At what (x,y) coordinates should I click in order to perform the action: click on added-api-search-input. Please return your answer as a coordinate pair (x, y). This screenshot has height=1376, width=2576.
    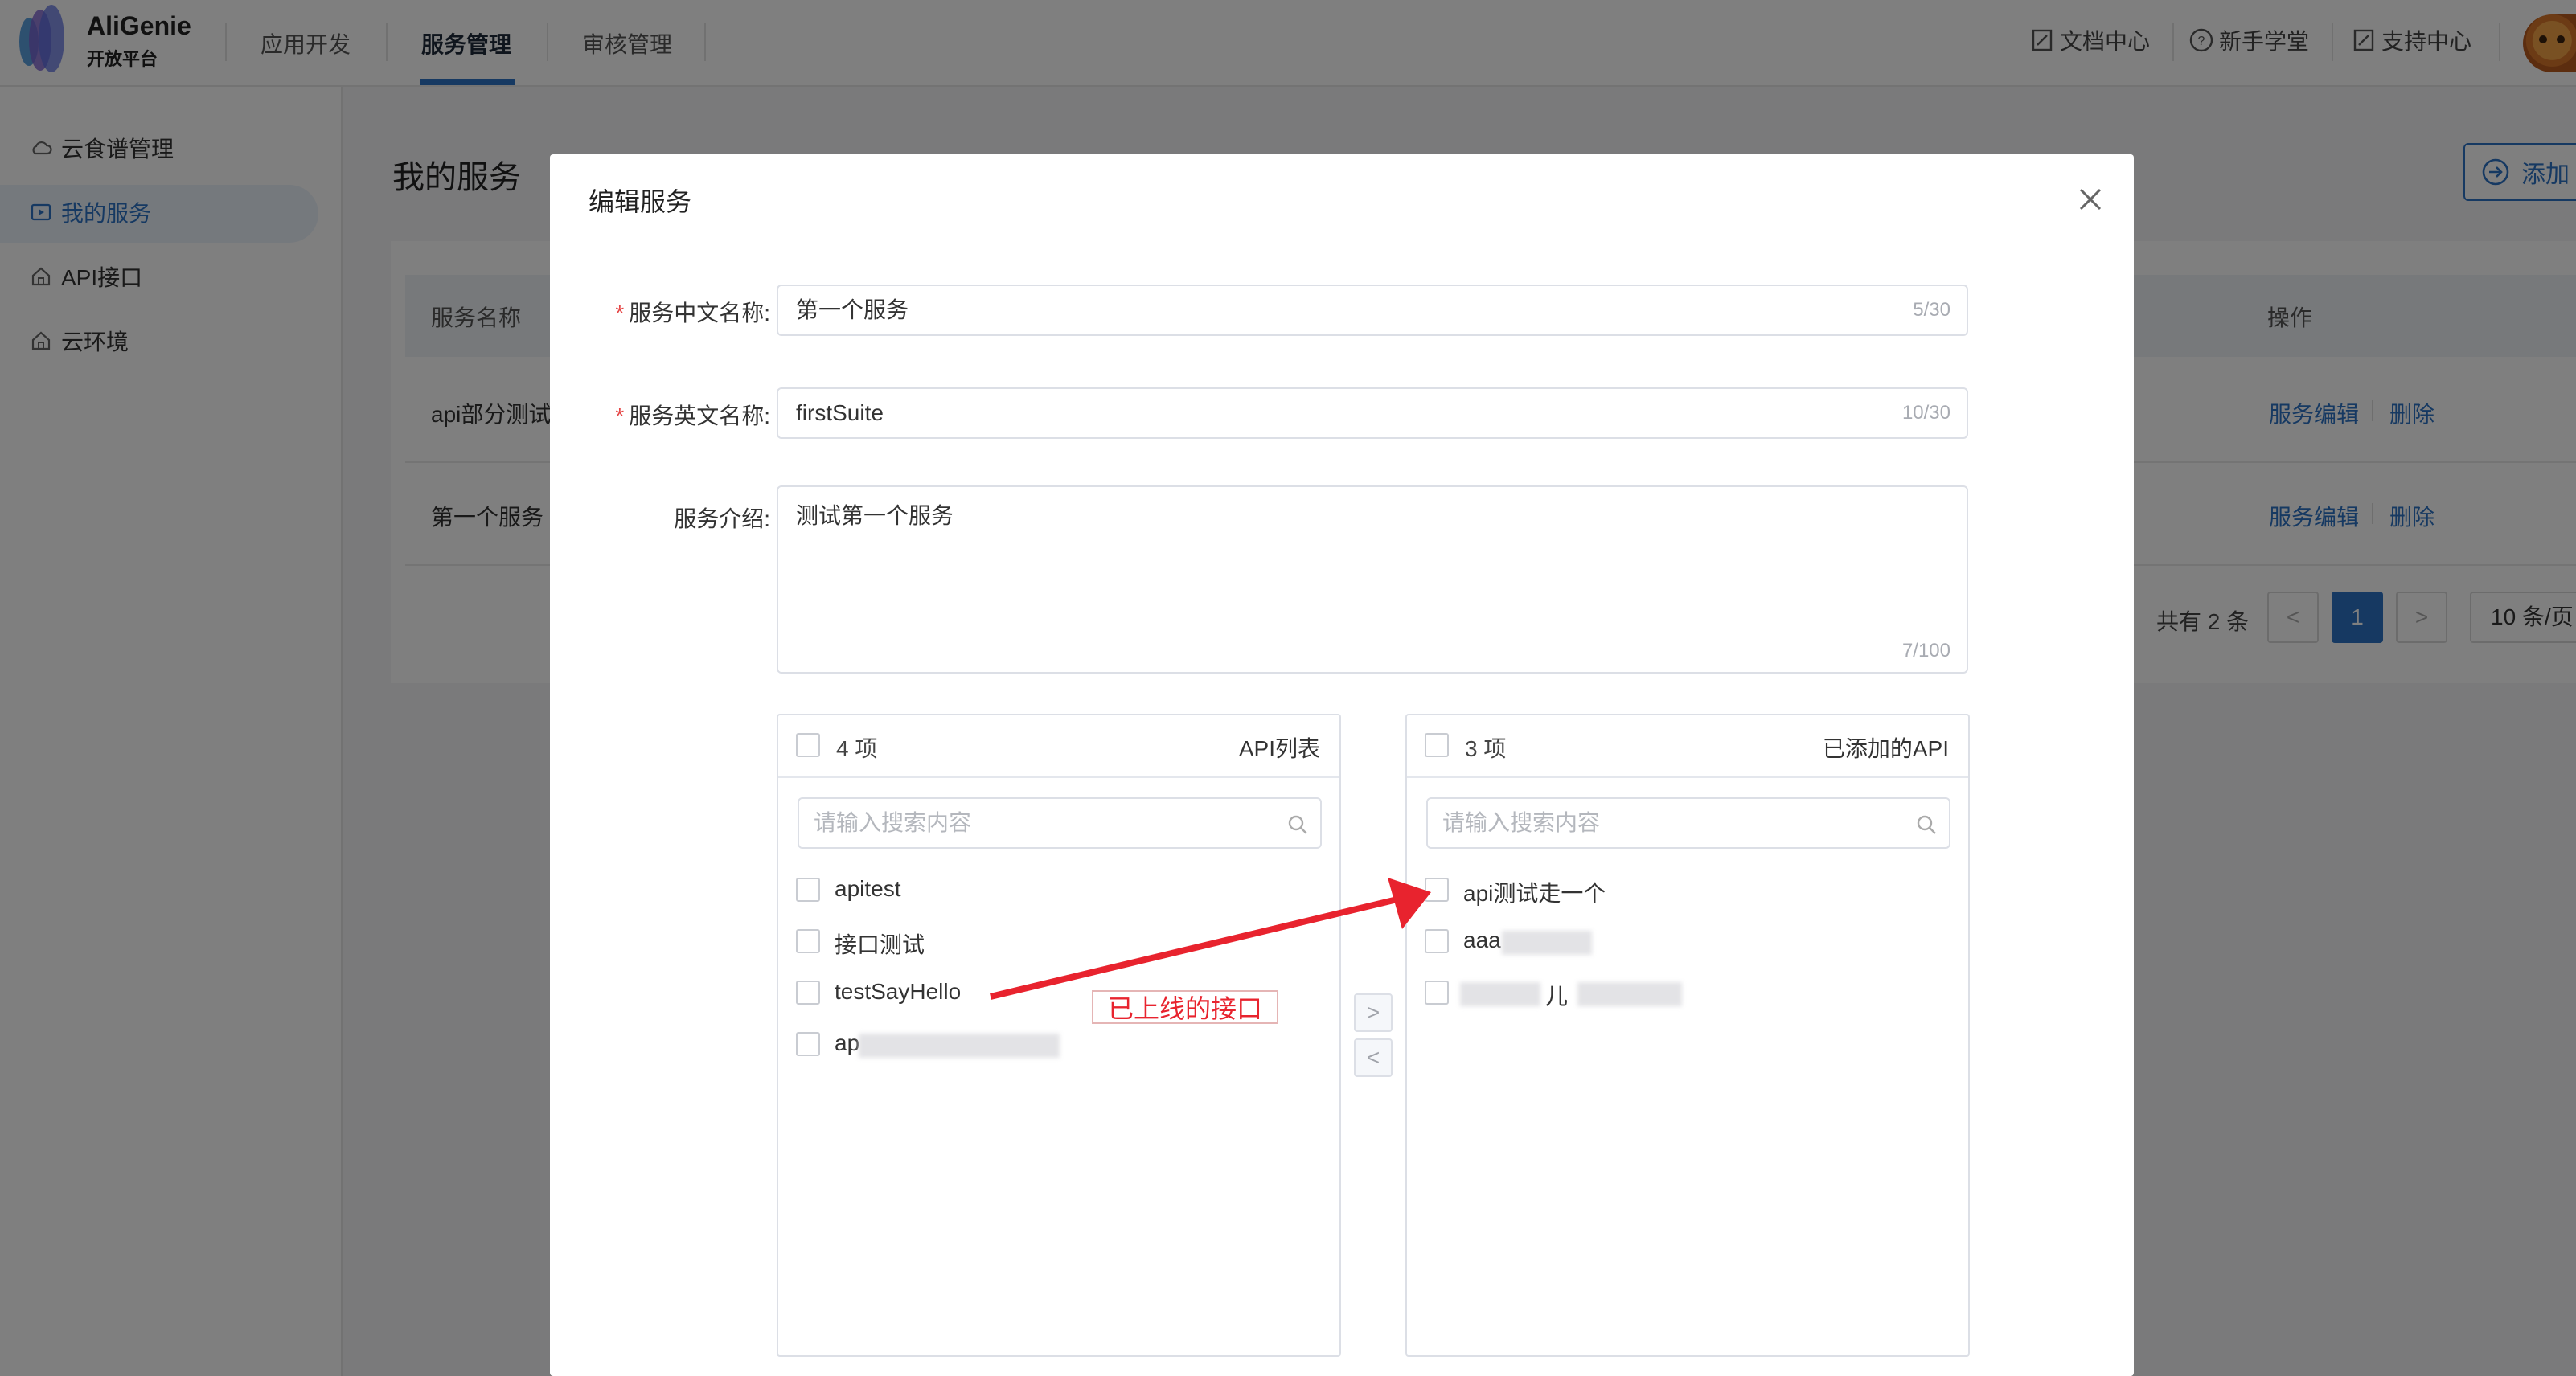
    Looking at the image, I should click on (1667, 823).